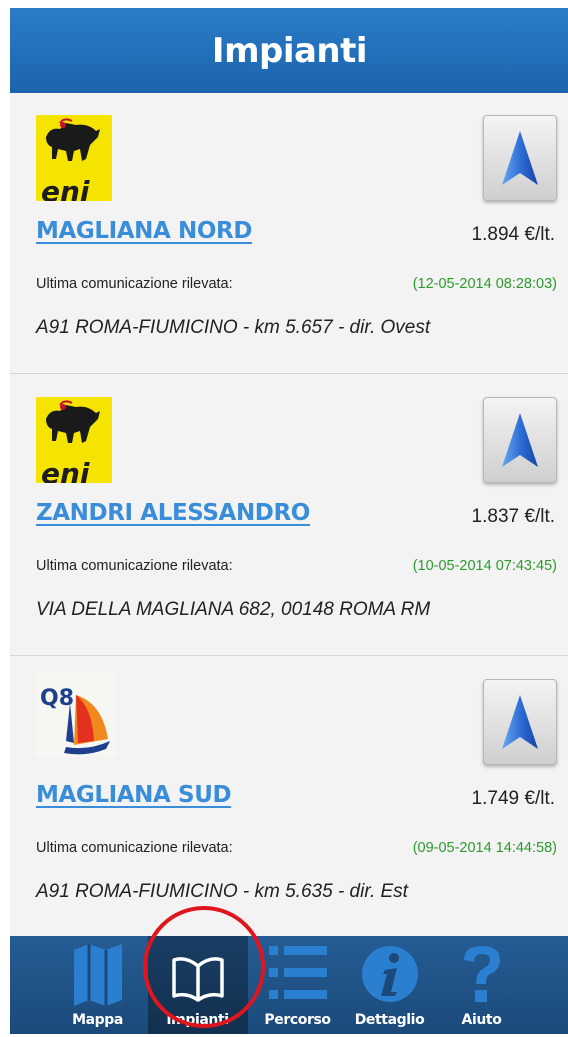  I want to click on station-name-link: MAGLIANA NORD, so click(144, 231).